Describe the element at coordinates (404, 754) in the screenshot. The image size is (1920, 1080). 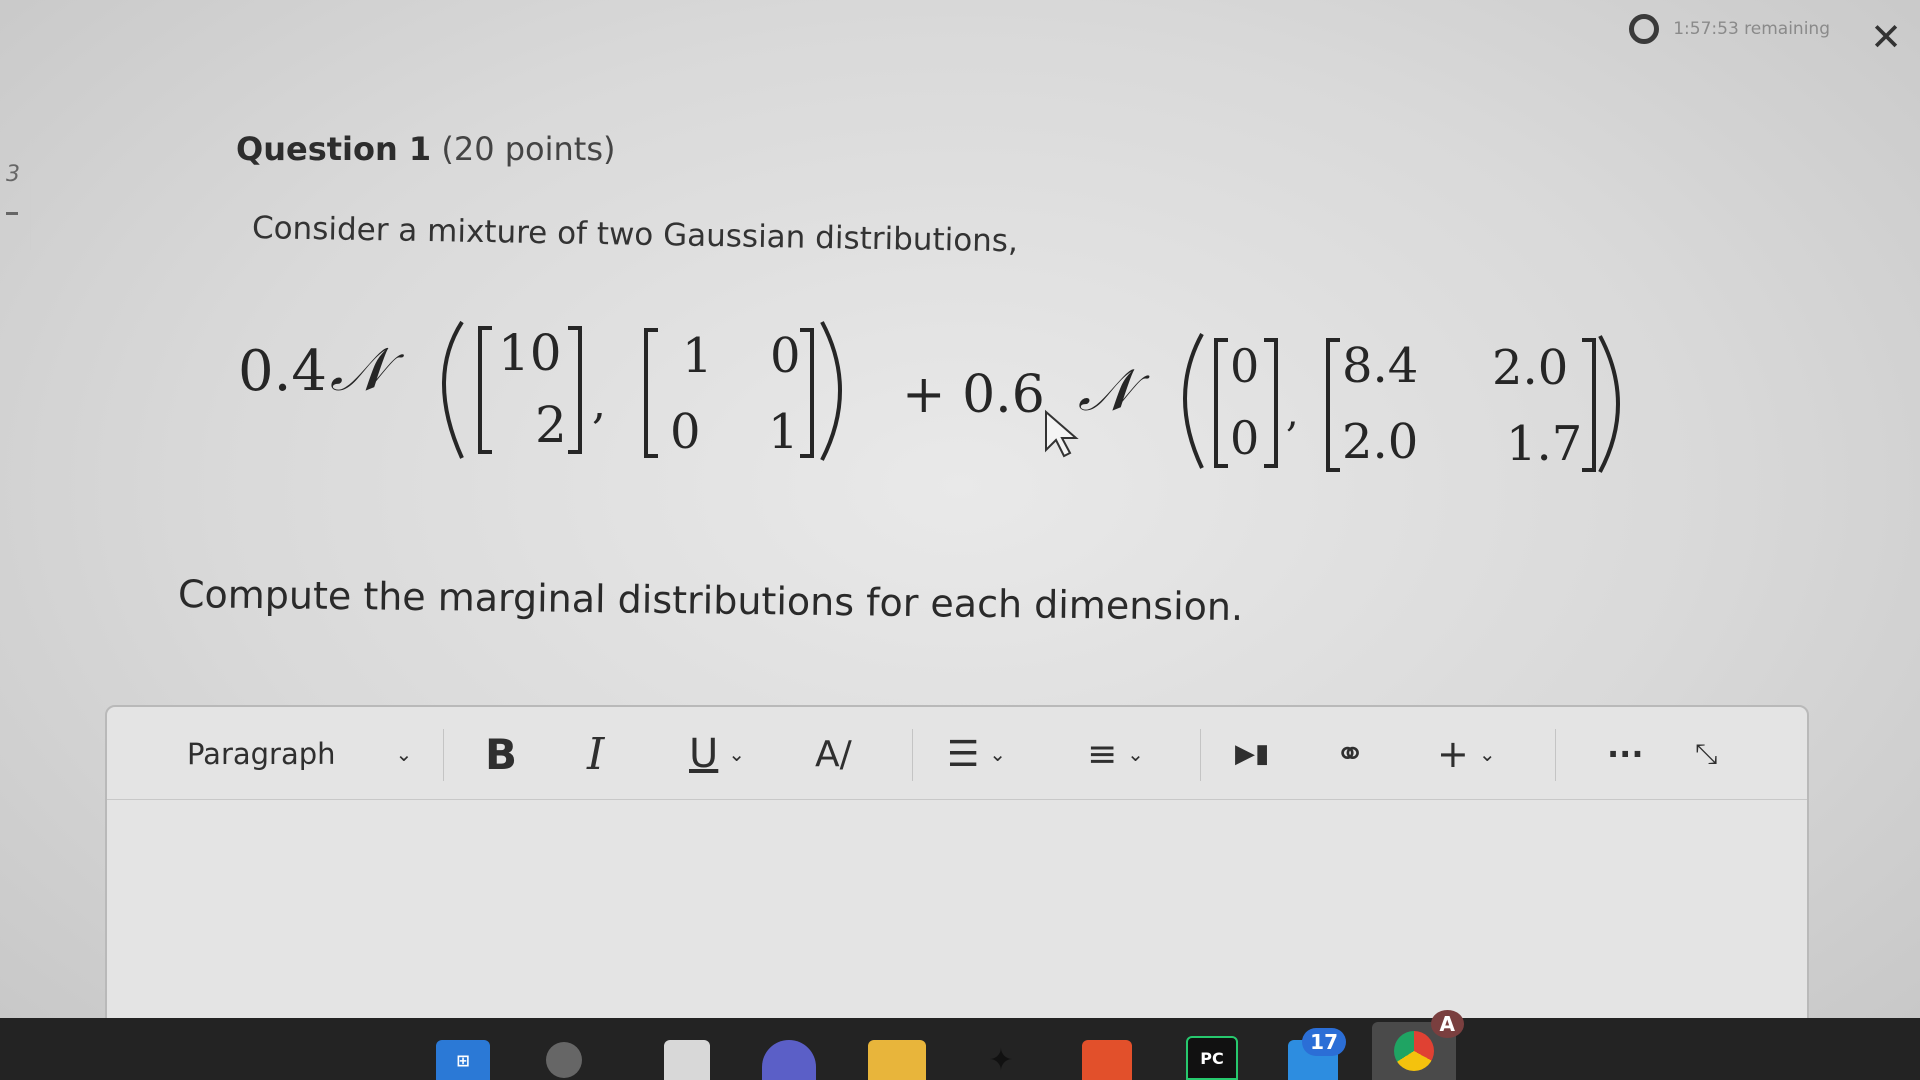
I see `chevron-down-icon: ⌄` at that location.